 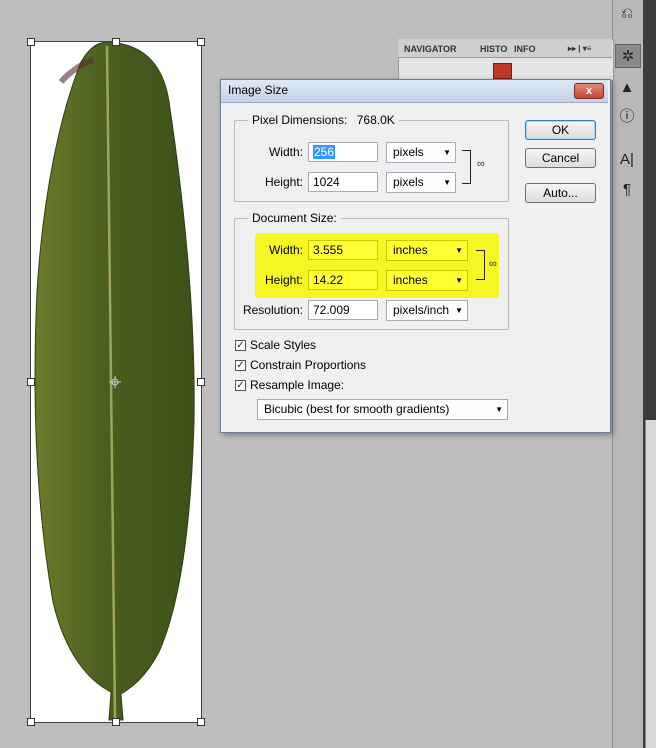 What do you see at coordinates (258, 90) in the screenshot?
I see `dialog-title: Image Size` at bounding box center [258, 90].